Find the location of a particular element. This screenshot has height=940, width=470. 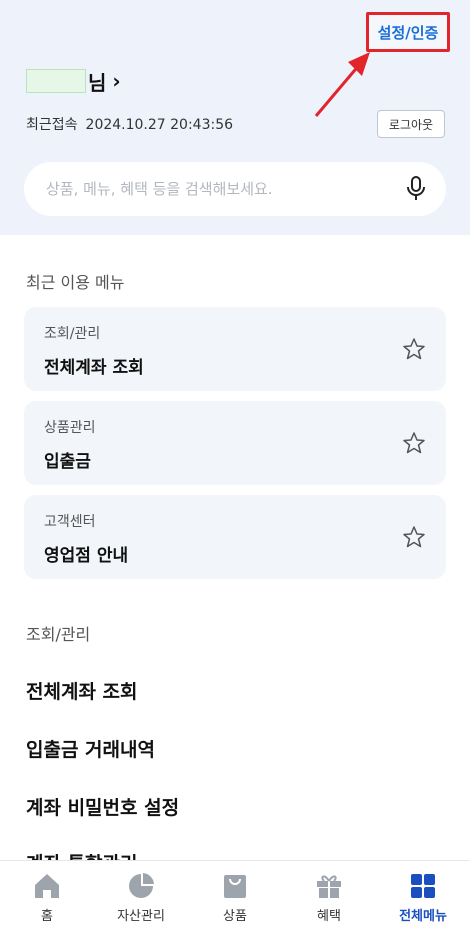

tab-label: 자산관리 is located at coordinates (141, 916).